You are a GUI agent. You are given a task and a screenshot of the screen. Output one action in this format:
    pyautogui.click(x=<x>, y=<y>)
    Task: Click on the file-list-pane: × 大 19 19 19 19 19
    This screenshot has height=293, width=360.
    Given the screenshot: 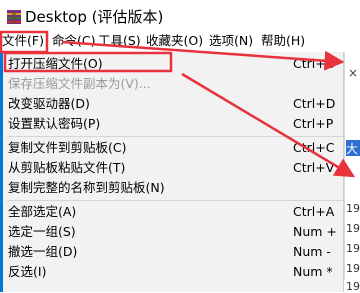 What is the action you would take?
    pyautogui.click(x=352, y=172)
    